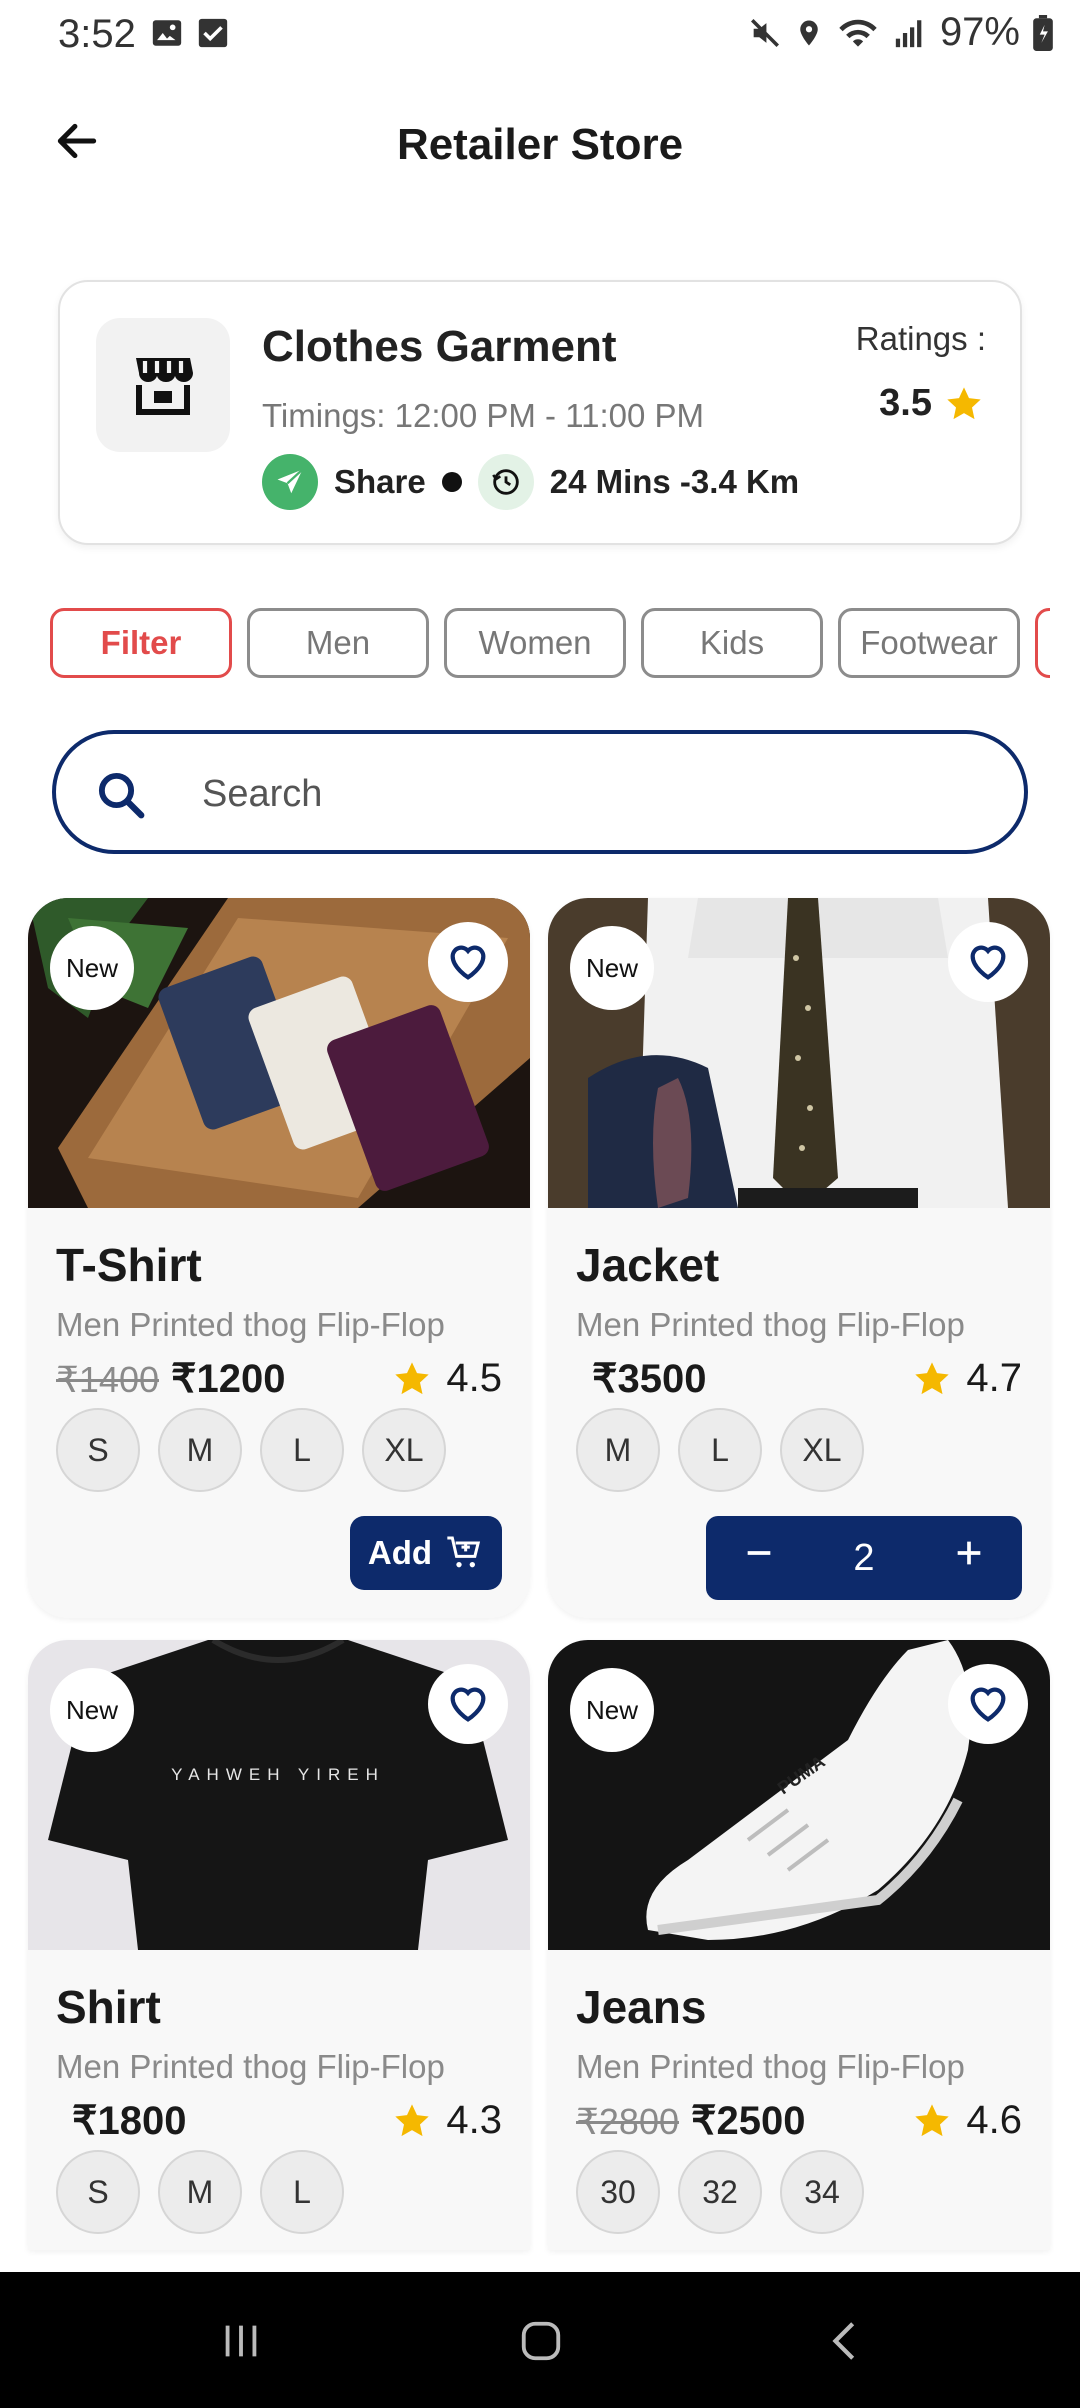 The image size is (1080, 2408). What do you see at coordinates (1043, 32) in the screenshot?
I see `battery-icon` at bounding box center [1043, 32].